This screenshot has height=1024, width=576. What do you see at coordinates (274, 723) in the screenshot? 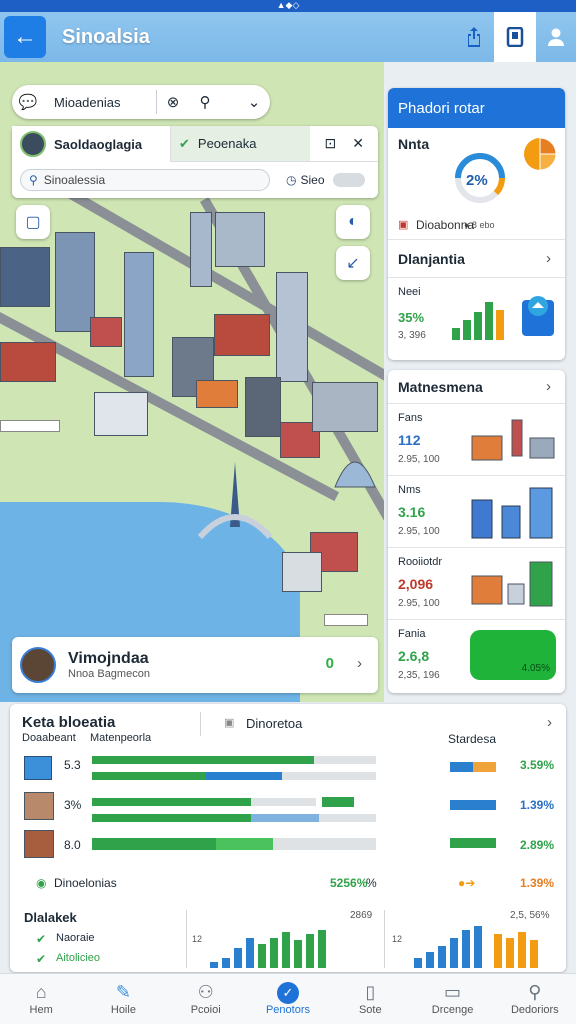
I see `stats-tab: Dinoretoa` at bounding box center [274, 723].